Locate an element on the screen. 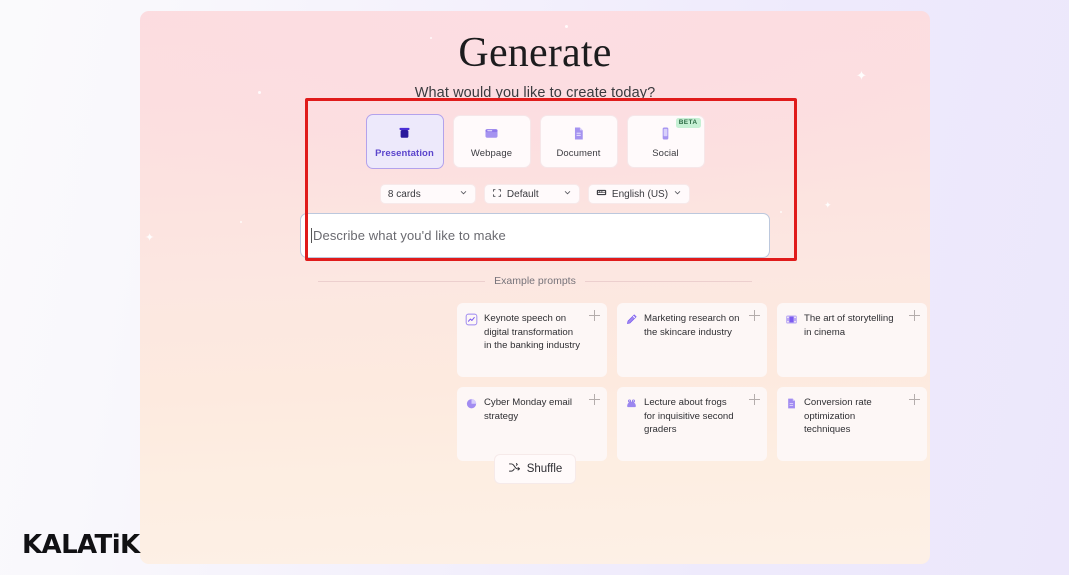 Image resolution: width=1069 pixels, height=575 pixels. keyboard-icon is located at coordinates (601, 194).